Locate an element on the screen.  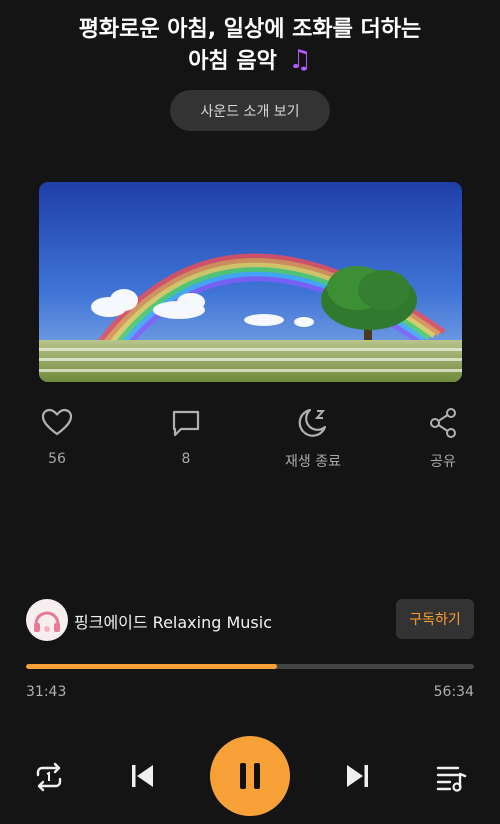
page-title: 평화로운 아침, 일상에 조화를 더하는 아침 음악 ♫ is located at coordinates (250, 45).